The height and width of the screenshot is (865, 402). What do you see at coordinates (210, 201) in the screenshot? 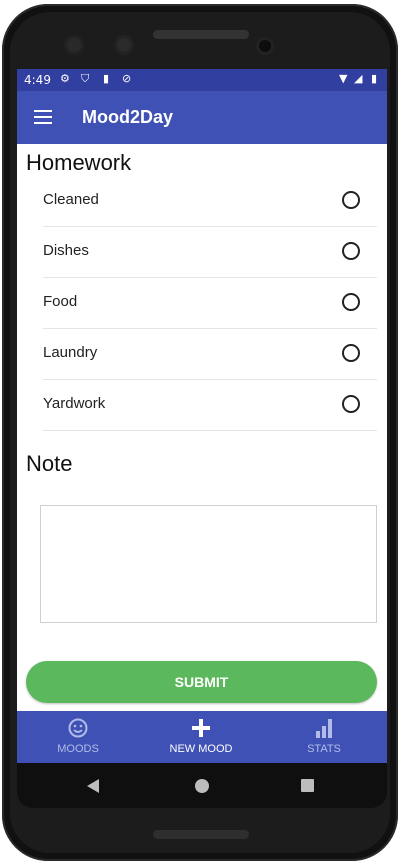
I see `homework-item-cleaned: Cleaned` at bounding box center [210, 201].